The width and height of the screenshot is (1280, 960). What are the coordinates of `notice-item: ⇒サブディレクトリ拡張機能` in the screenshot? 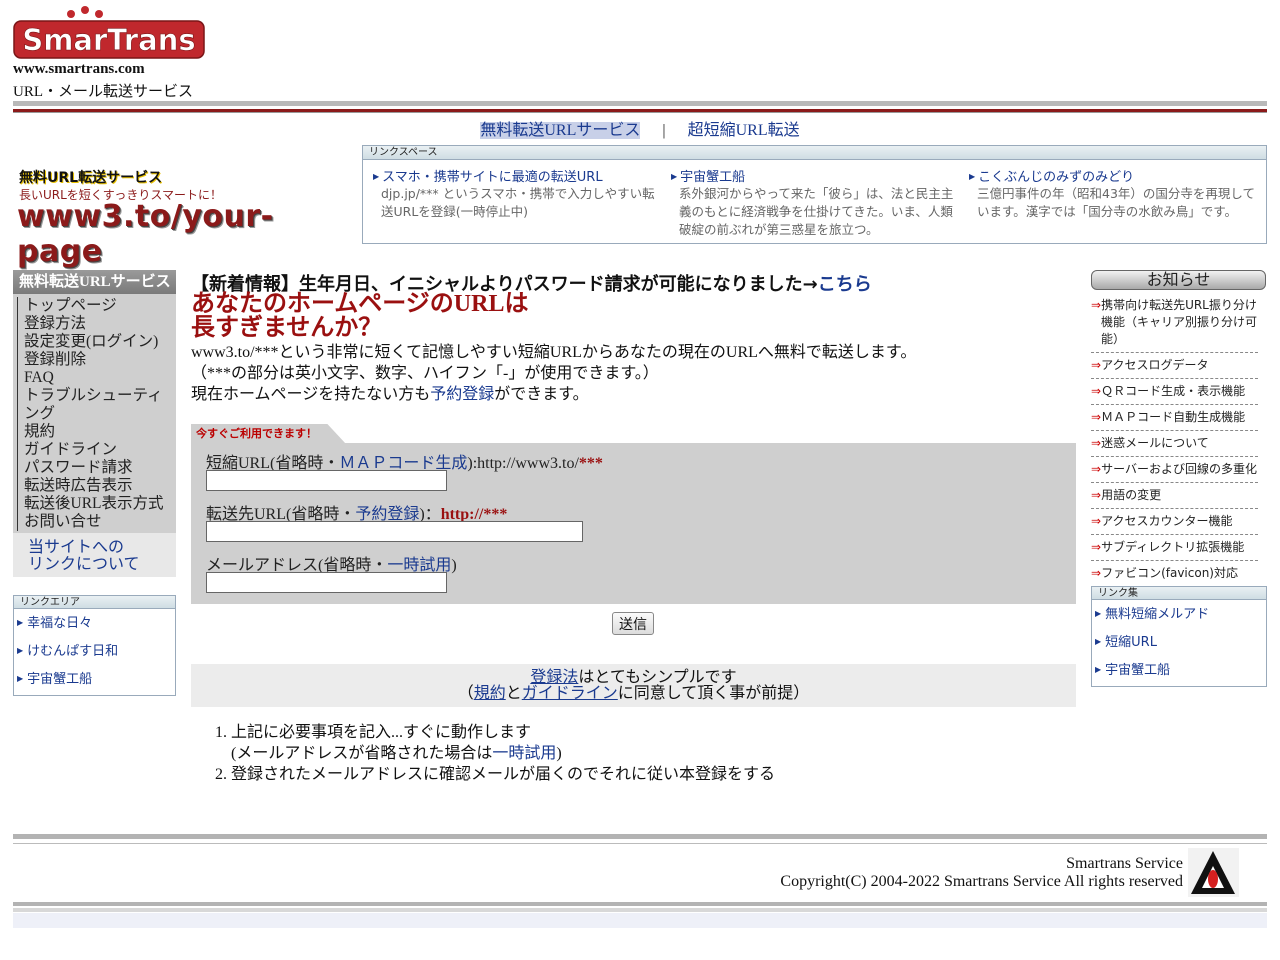 It's located at (1174, 548).